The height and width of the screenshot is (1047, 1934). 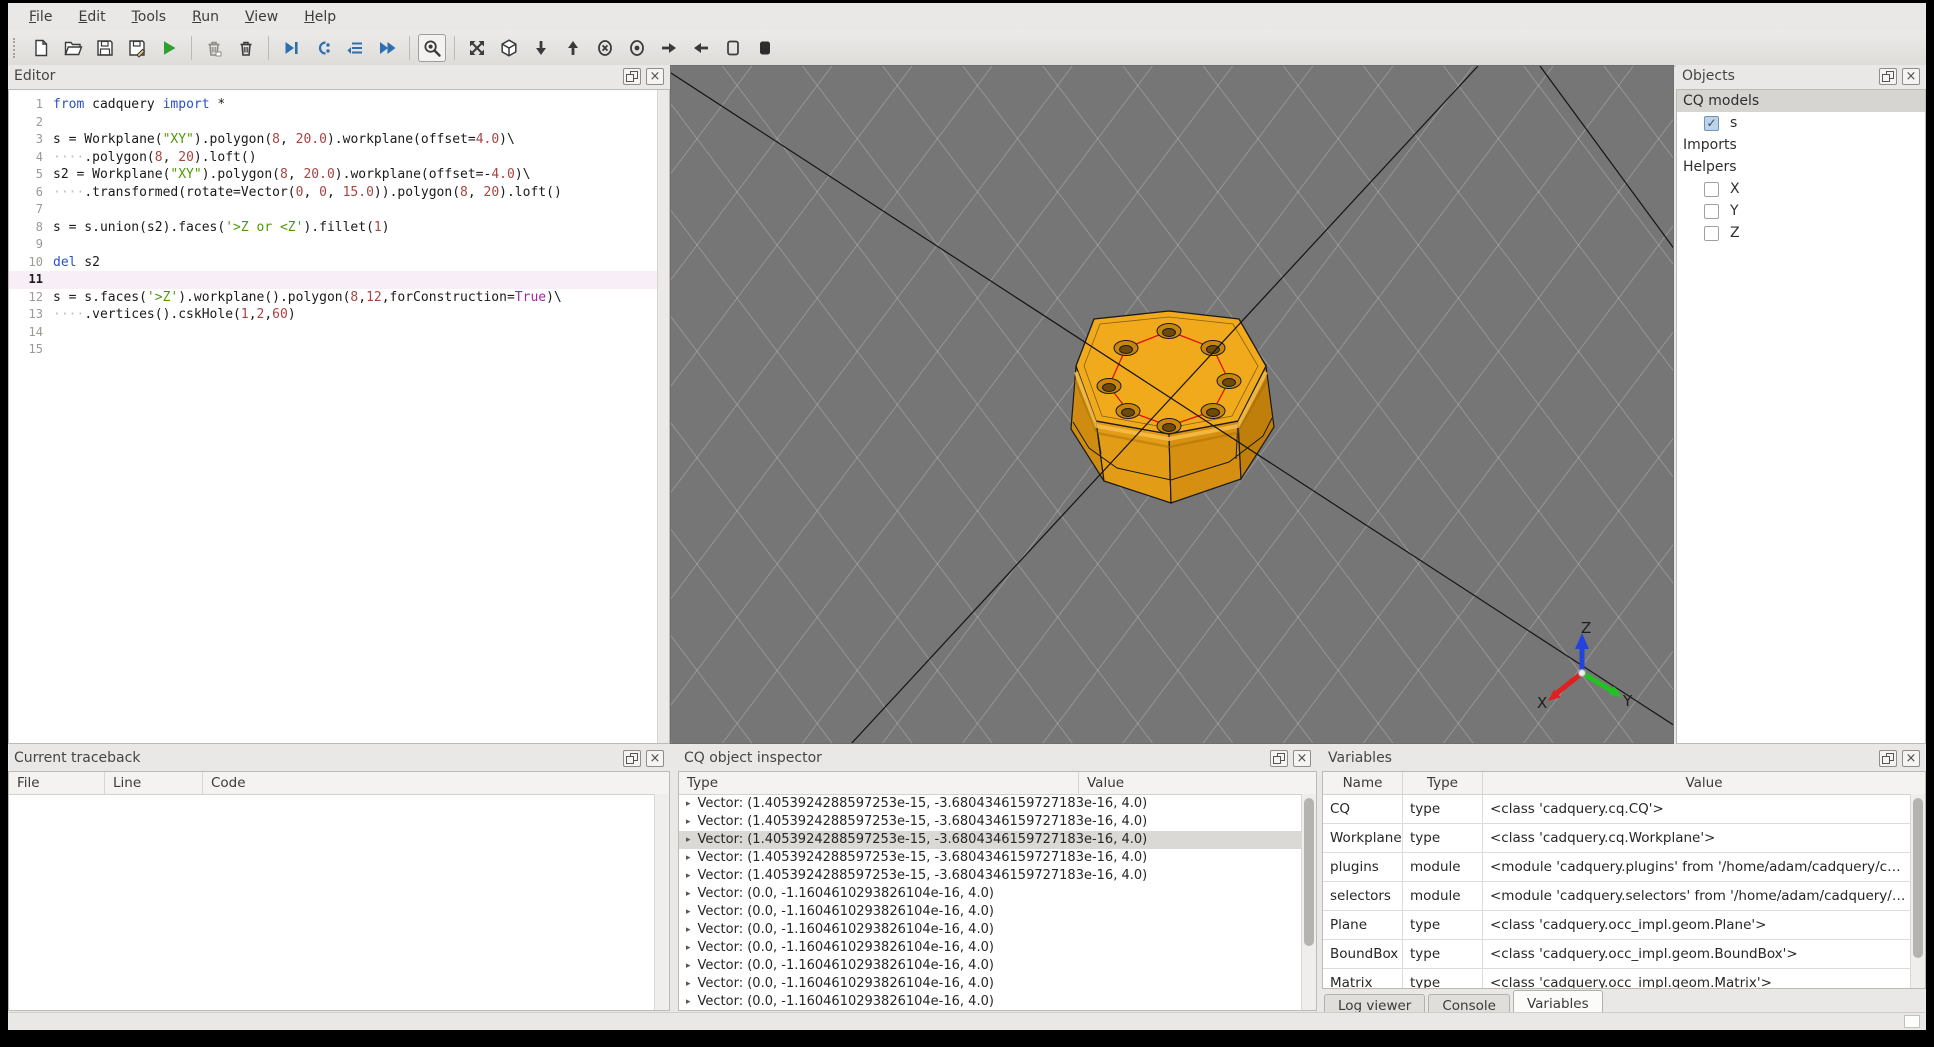 What do you see at coordinates (339, 123) in the screenshot?
I see `code-line-2: 2` at bounding box center [339, 123].